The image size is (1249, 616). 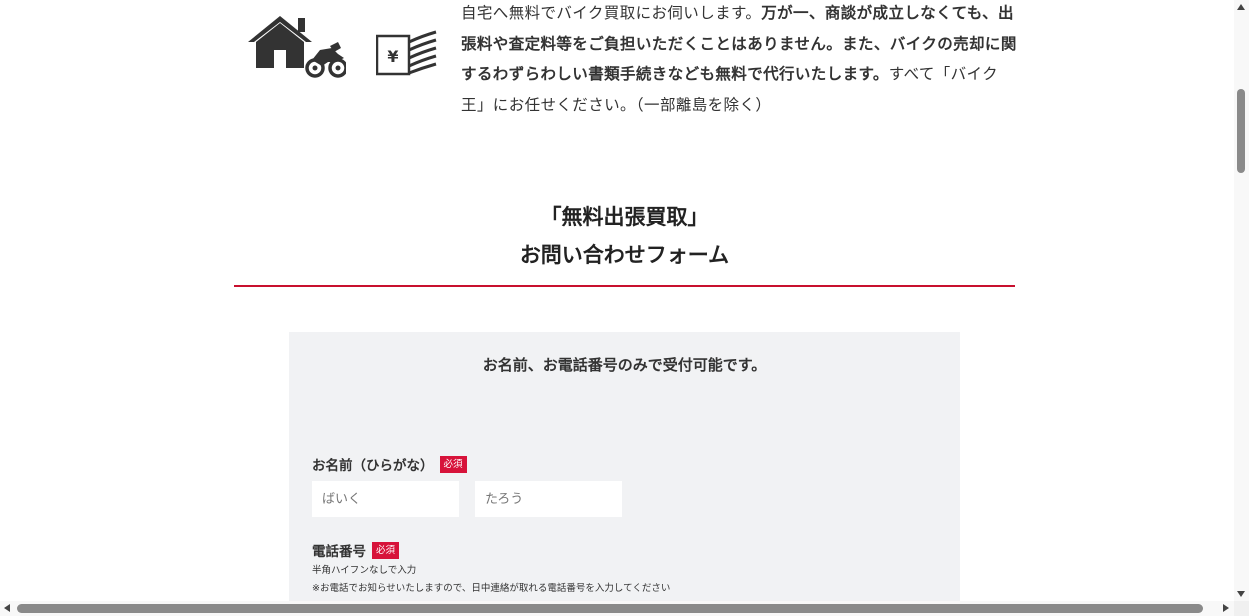 I want to click on horizontal-scrollbar, so click(x=624, y=608).